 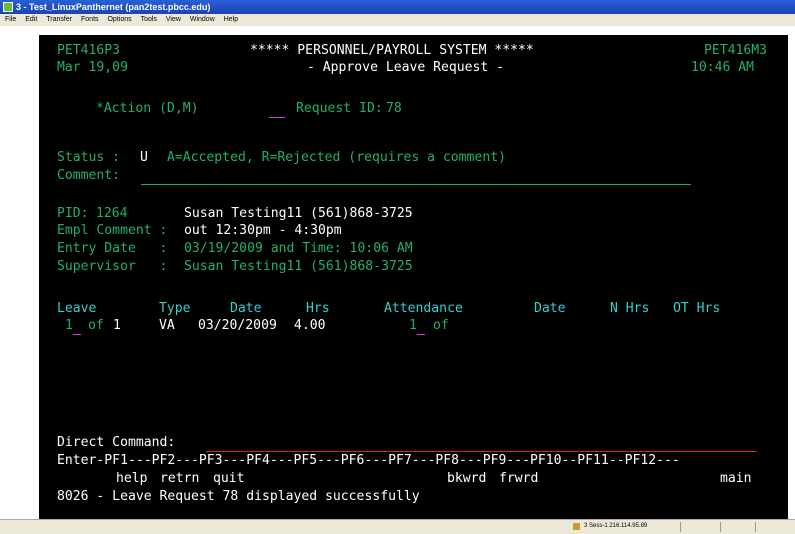 What do you see at coordinates (736, 50) in the screenshot?
I see `map-id: PET416M3` at bounding box center [736, 50].